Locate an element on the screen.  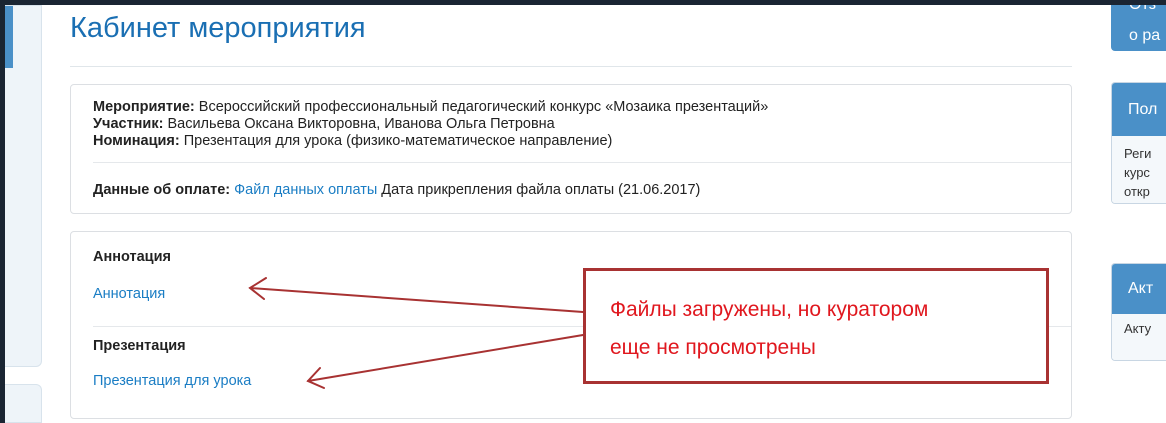
title-divider is located at coordinates (571, 66).